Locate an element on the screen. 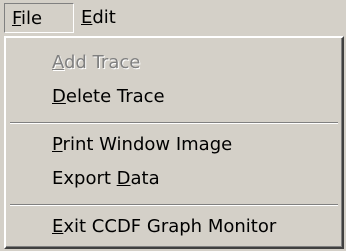 This screenshot has height=251, width=346. menu-edit-label: dit is located at coordinates (104, 17).